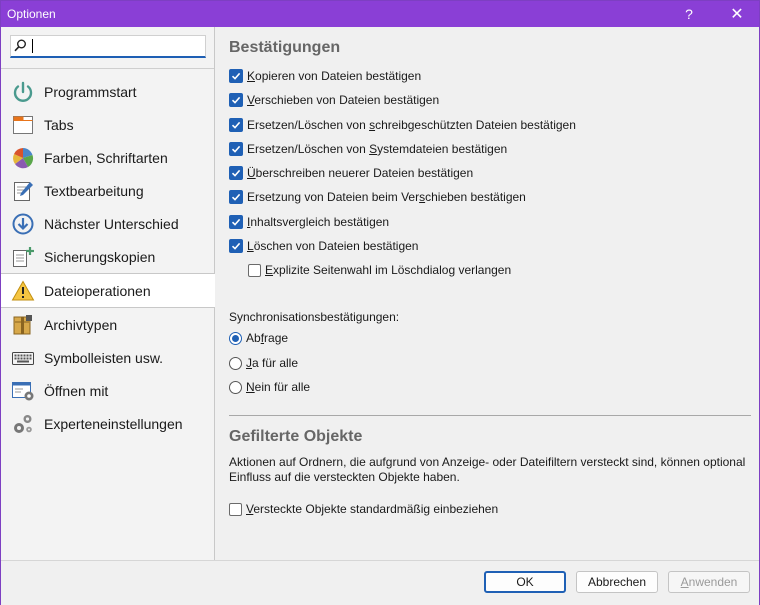 Image resolution: width=760 pixels, height=605 pixels. I want to click on sidebar-item-tabs: Tabs, so click(107, 124).